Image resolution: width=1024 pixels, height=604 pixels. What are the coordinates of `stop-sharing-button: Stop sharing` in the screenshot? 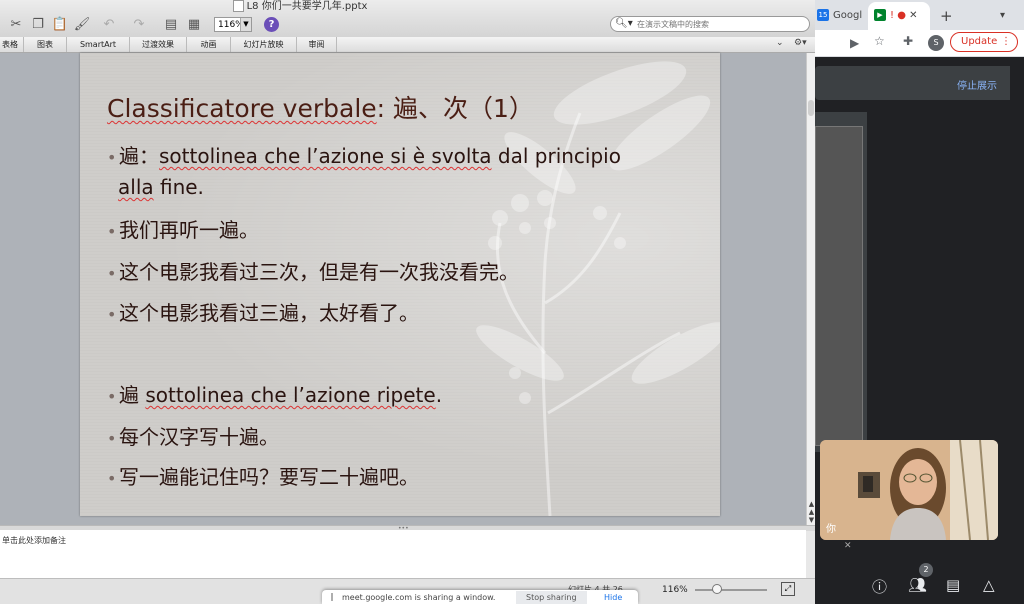 It's located at (551, 597).